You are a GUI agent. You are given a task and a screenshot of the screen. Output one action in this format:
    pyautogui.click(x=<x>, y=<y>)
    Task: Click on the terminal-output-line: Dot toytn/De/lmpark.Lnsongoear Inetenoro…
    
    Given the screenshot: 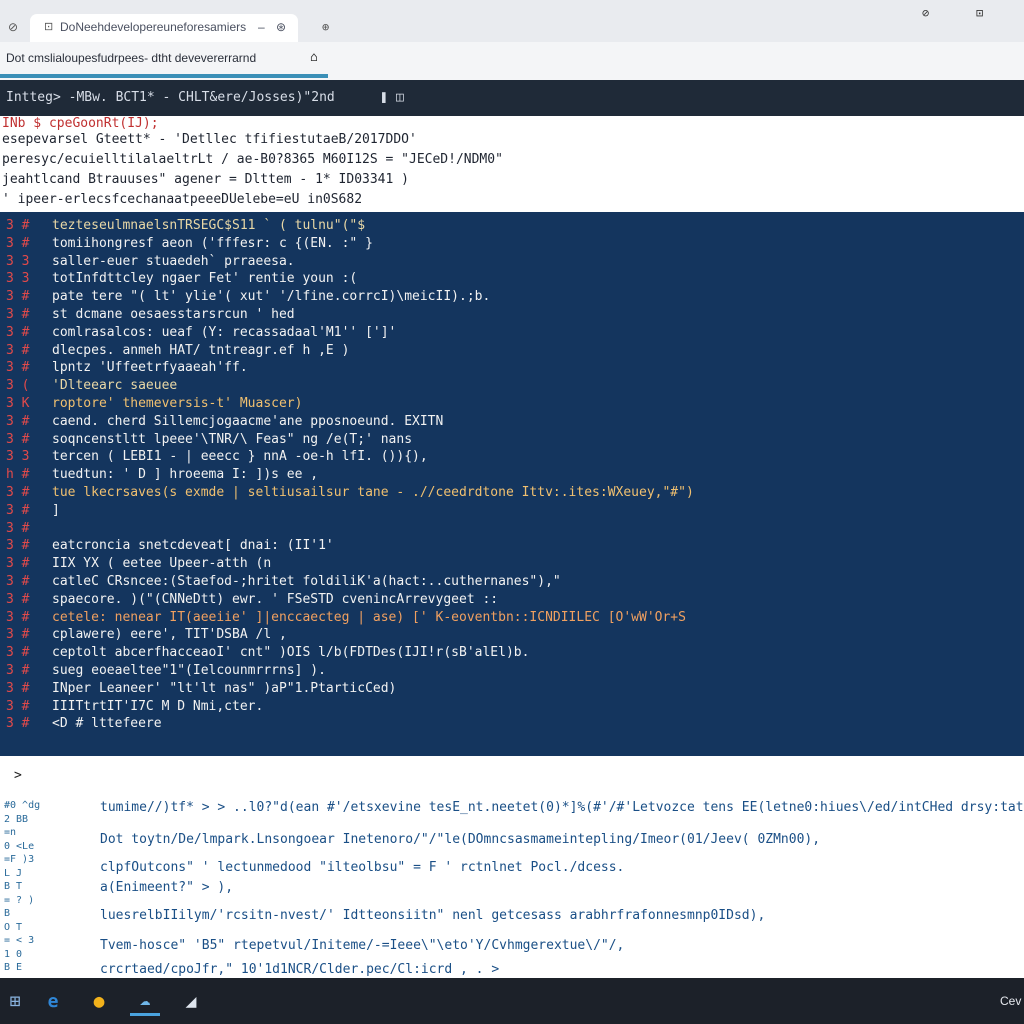 What is the action you would take?
    pyautogui.click(x=460, y=839)
    